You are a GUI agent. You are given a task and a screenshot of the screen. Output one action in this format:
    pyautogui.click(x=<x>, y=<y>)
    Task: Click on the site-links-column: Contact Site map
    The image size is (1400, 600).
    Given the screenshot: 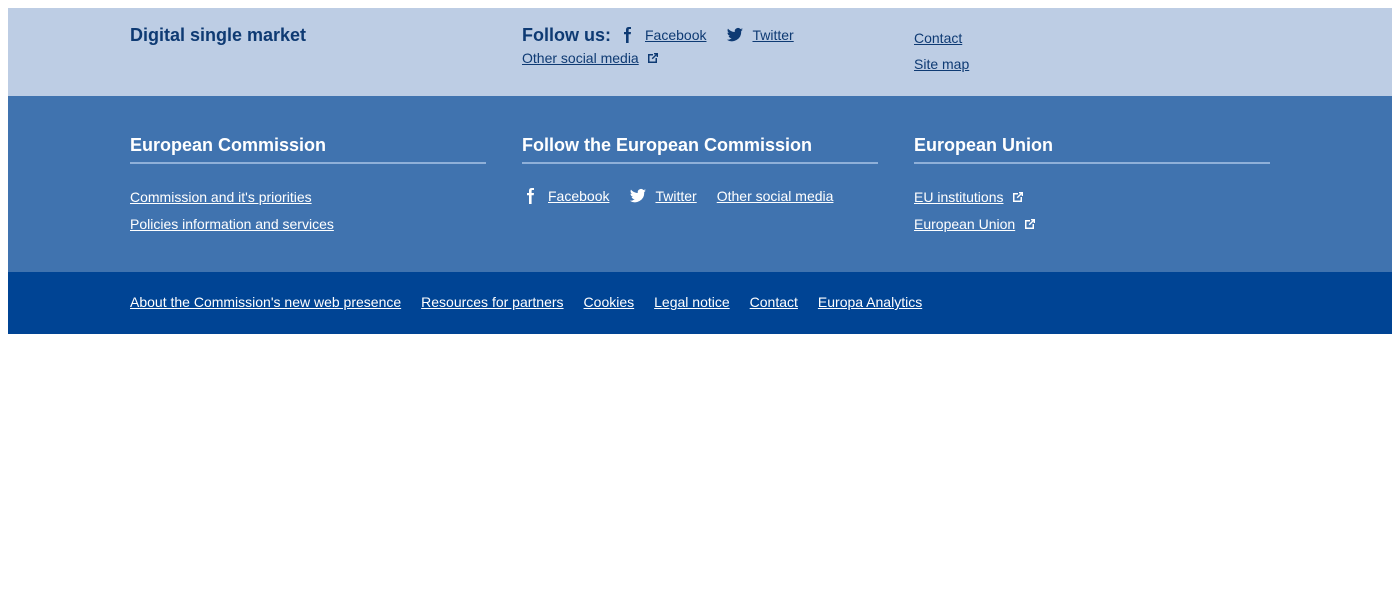 What is the action you would take?
    pyautogui.click(x=941, y=51)
    